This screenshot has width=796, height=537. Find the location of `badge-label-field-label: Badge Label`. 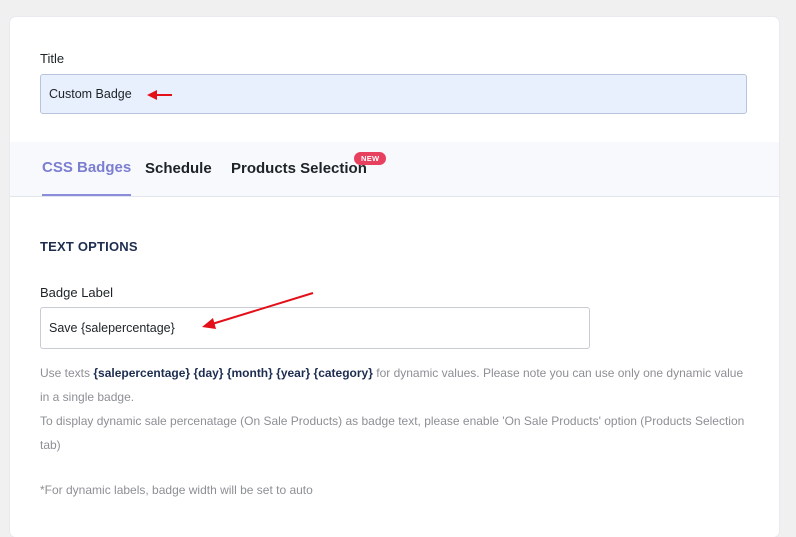

badge-label-field-label: Badge Label is located at coordinates (77, 292).